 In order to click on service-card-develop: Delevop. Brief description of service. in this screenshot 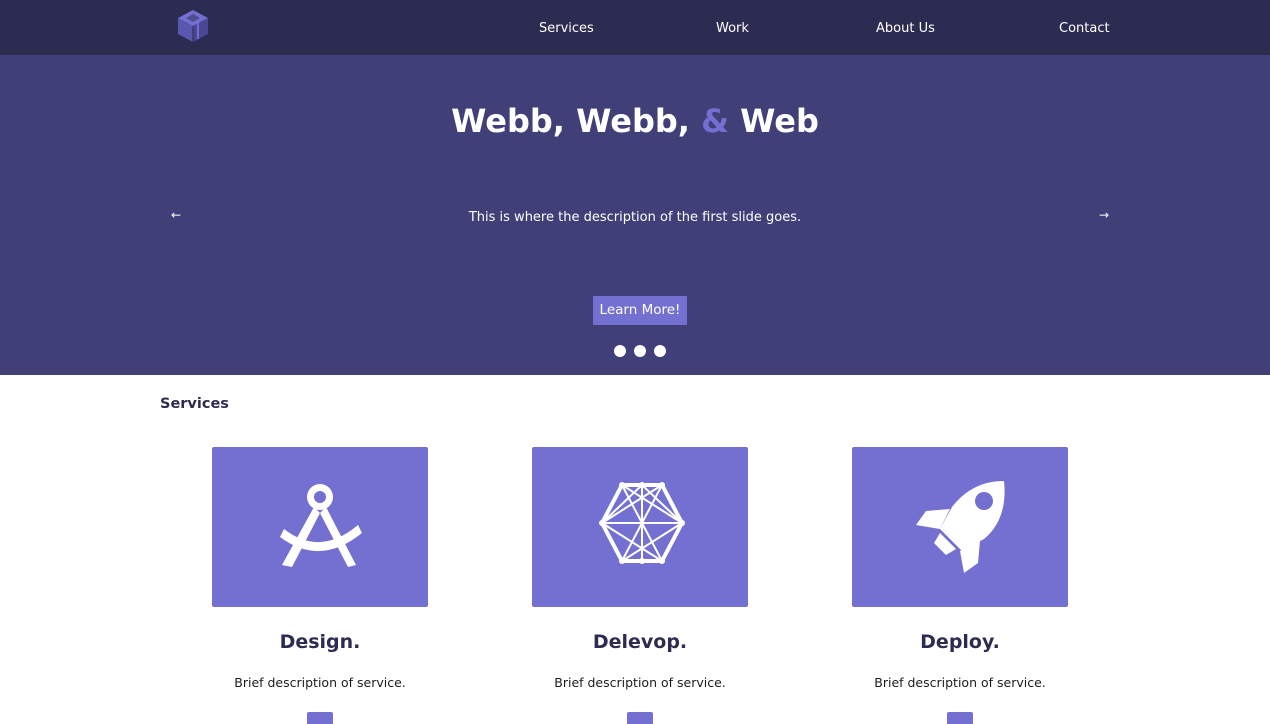, I will do `click(640, 585)`.